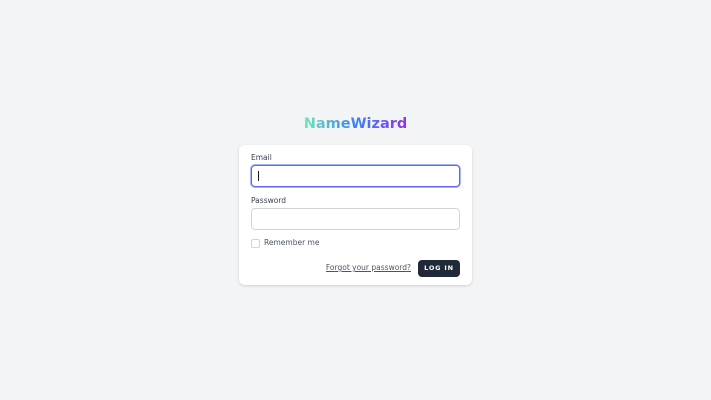 This screenshot has width=711, height=400. I want to click on brand-name: NameWizard, so click(355, 124).